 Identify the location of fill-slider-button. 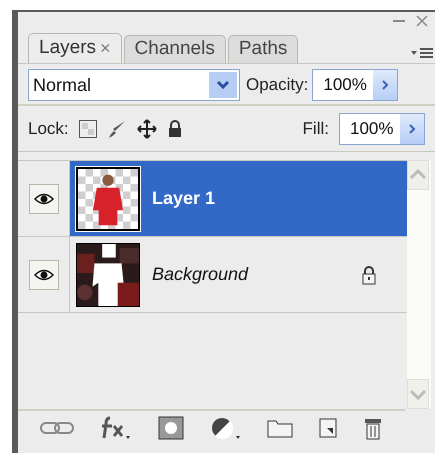
(412, 129).